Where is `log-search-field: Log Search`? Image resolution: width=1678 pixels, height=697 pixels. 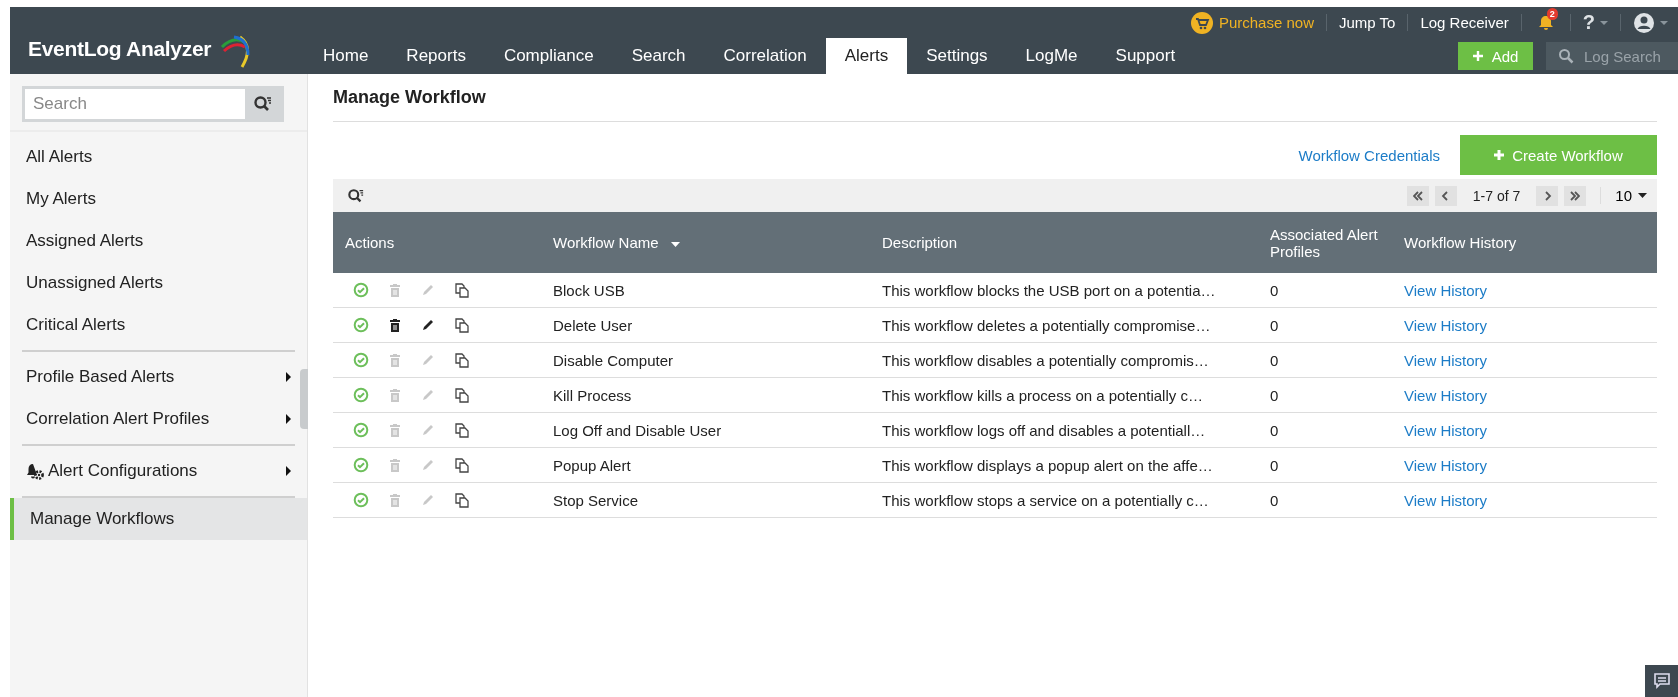 log-search-field: Log Search is located at coordinates (1612, 56).